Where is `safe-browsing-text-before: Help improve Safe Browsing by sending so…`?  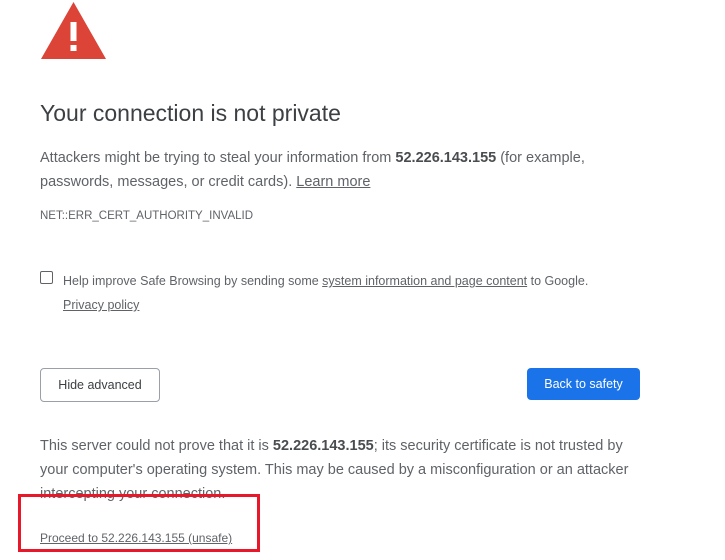
safe-browsing-text-before: Help improve Safe Browsing by sending so… is located at coordinates (193, 281).